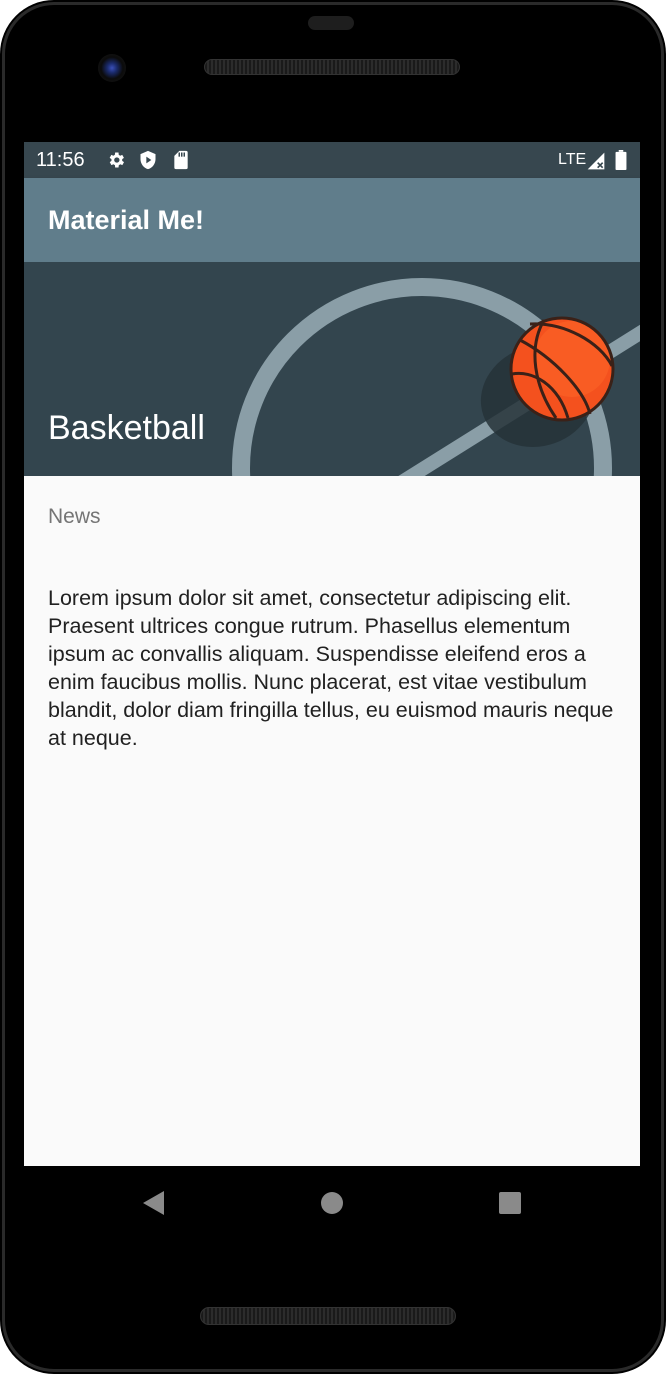 Image resolution: width=666 pixels, height=1374 pixels. I want to click on home-icon, so click(332, 1205).